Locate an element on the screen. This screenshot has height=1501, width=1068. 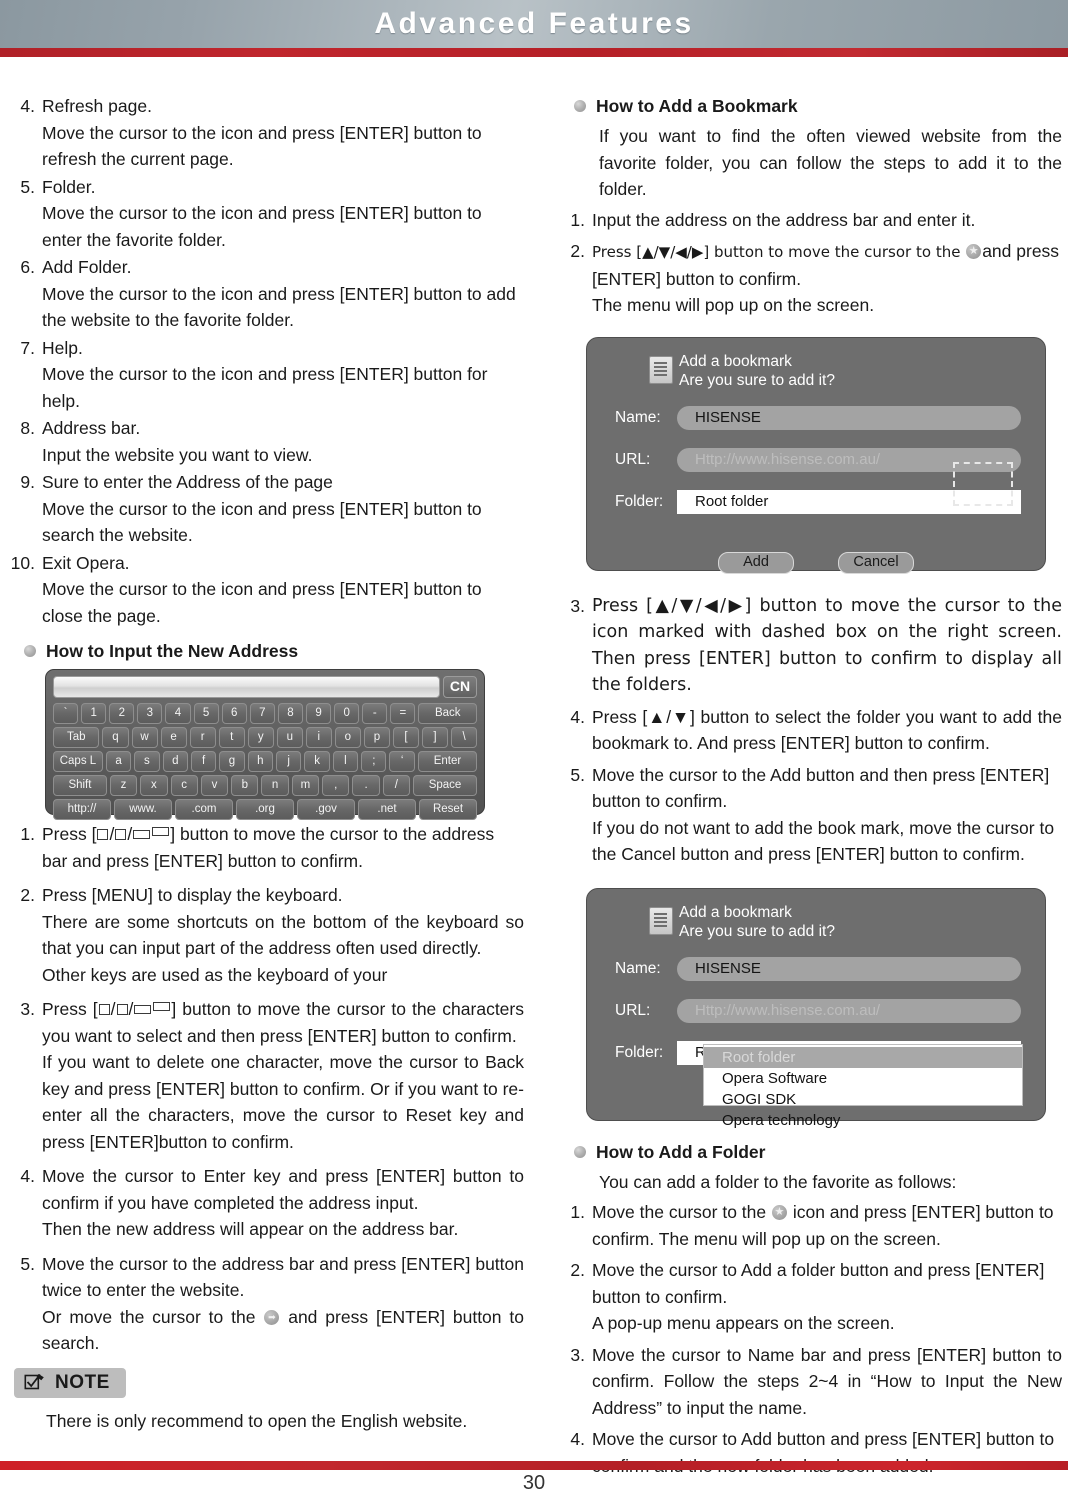
key-p: p is located at coordinates (376, 737).